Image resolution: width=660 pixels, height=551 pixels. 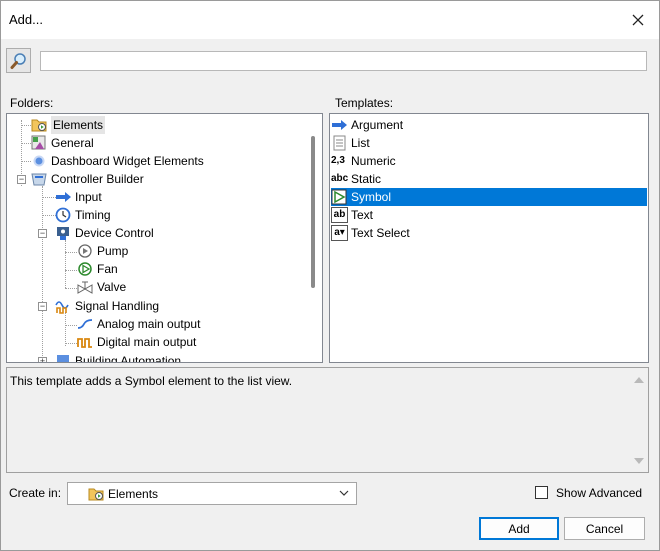 What do you see at coordinates (489, 215) in the screenshot?
I see `template-item-text: ab Text` at bounding box center [489, 215].